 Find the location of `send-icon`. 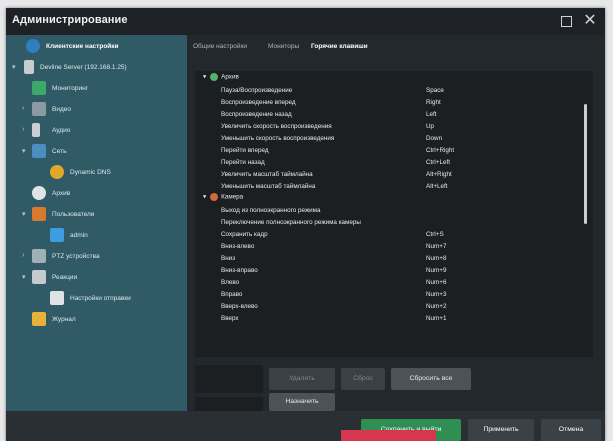

send-icon is located at coordinates (57, 298).